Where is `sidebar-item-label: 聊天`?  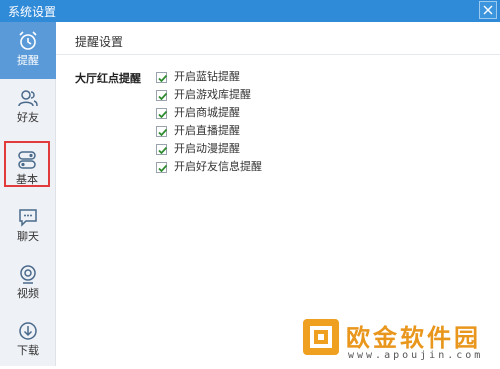 sidebar-item-label: 聊天 is located at coordinates (28, 236).